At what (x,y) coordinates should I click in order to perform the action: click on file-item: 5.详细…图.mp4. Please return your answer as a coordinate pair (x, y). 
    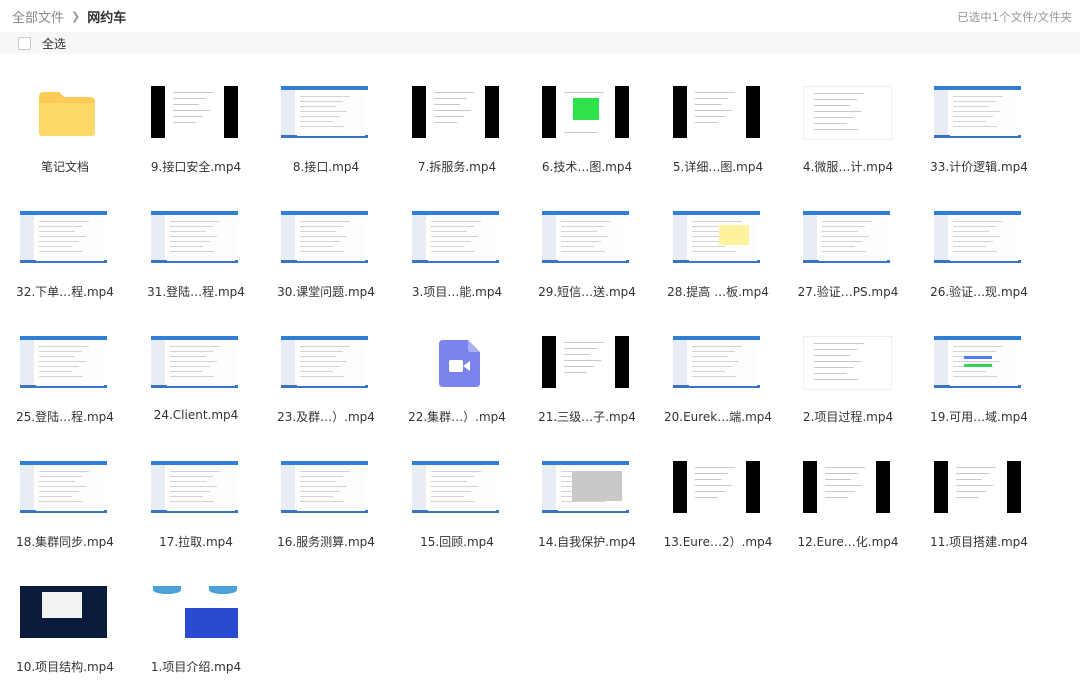
    Looking at the image, I should click on (718, 141).